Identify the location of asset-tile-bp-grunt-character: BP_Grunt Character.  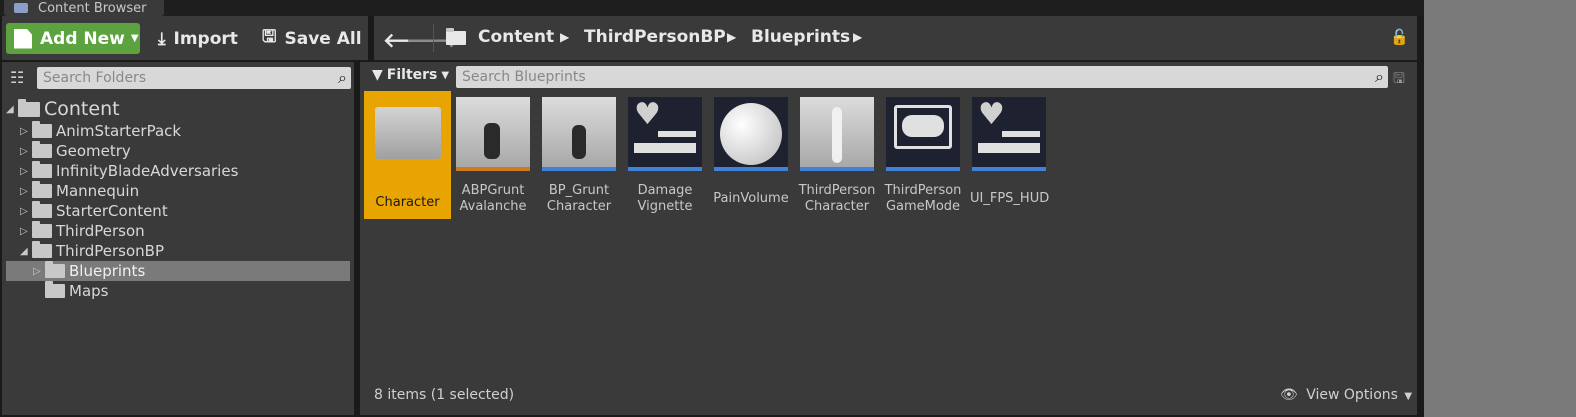
(579, 155).